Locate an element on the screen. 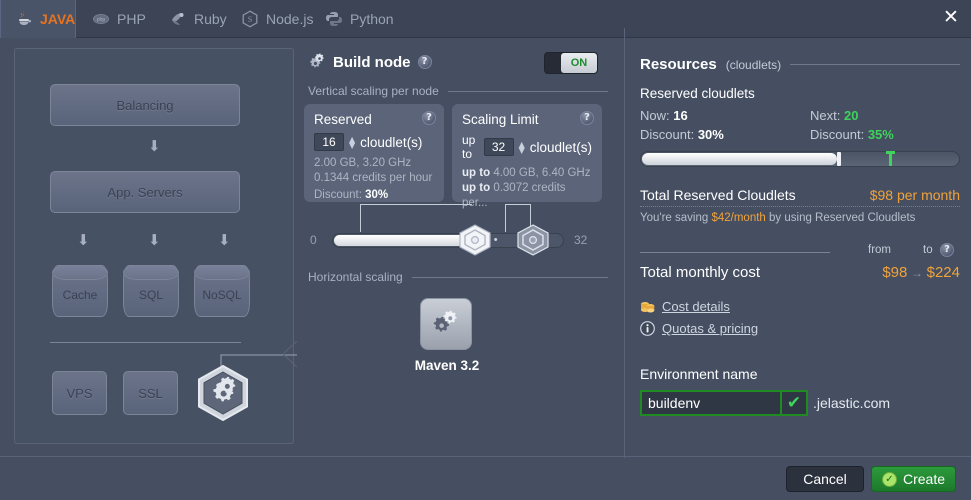 The image size is (971, 500). build-node-title-row: Build node ? is located at coordinates (370, 62).